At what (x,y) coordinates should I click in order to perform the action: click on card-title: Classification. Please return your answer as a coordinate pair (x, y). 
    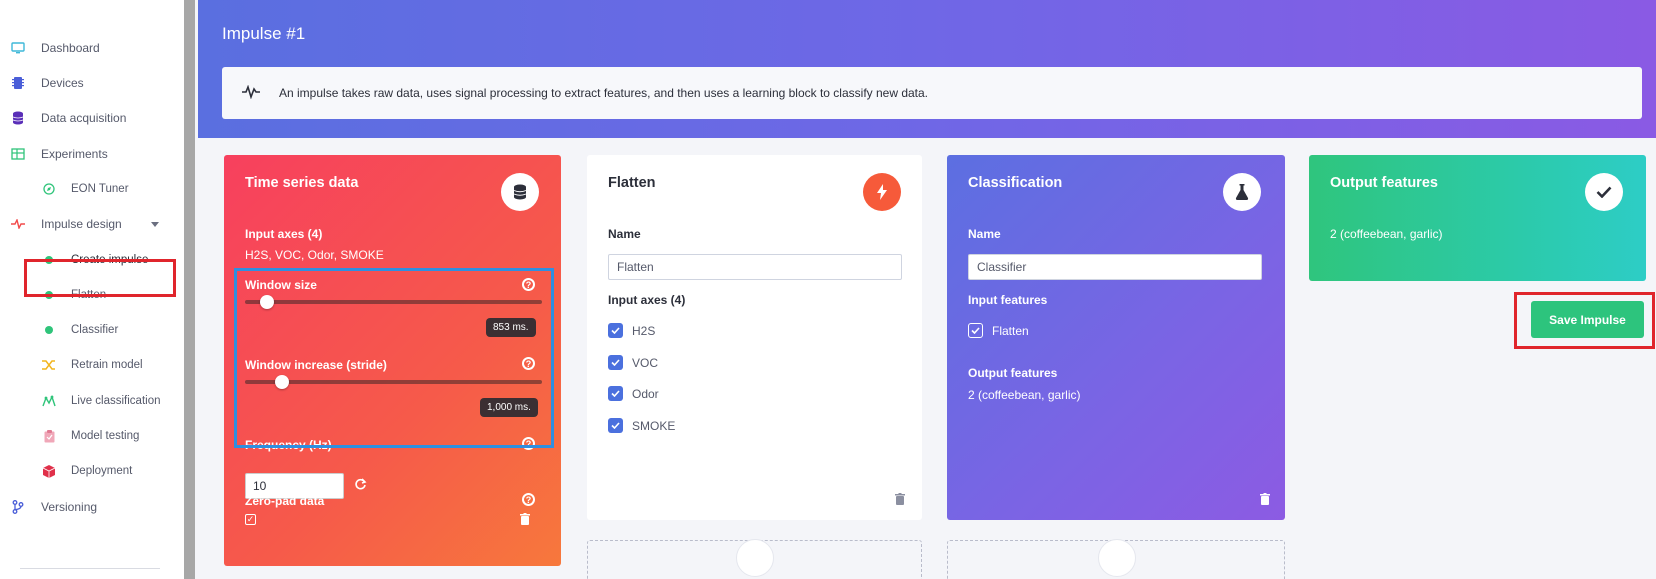
    Looking at the image, I should click on (1015, 183).